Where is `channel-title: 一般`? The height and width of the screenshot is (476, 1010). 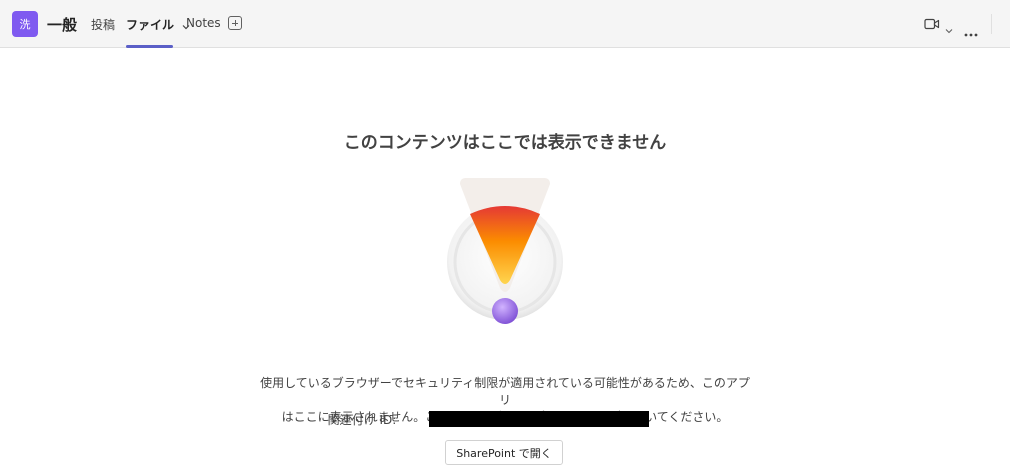
channel-title: 一般 is located at coordinates (62, 25).